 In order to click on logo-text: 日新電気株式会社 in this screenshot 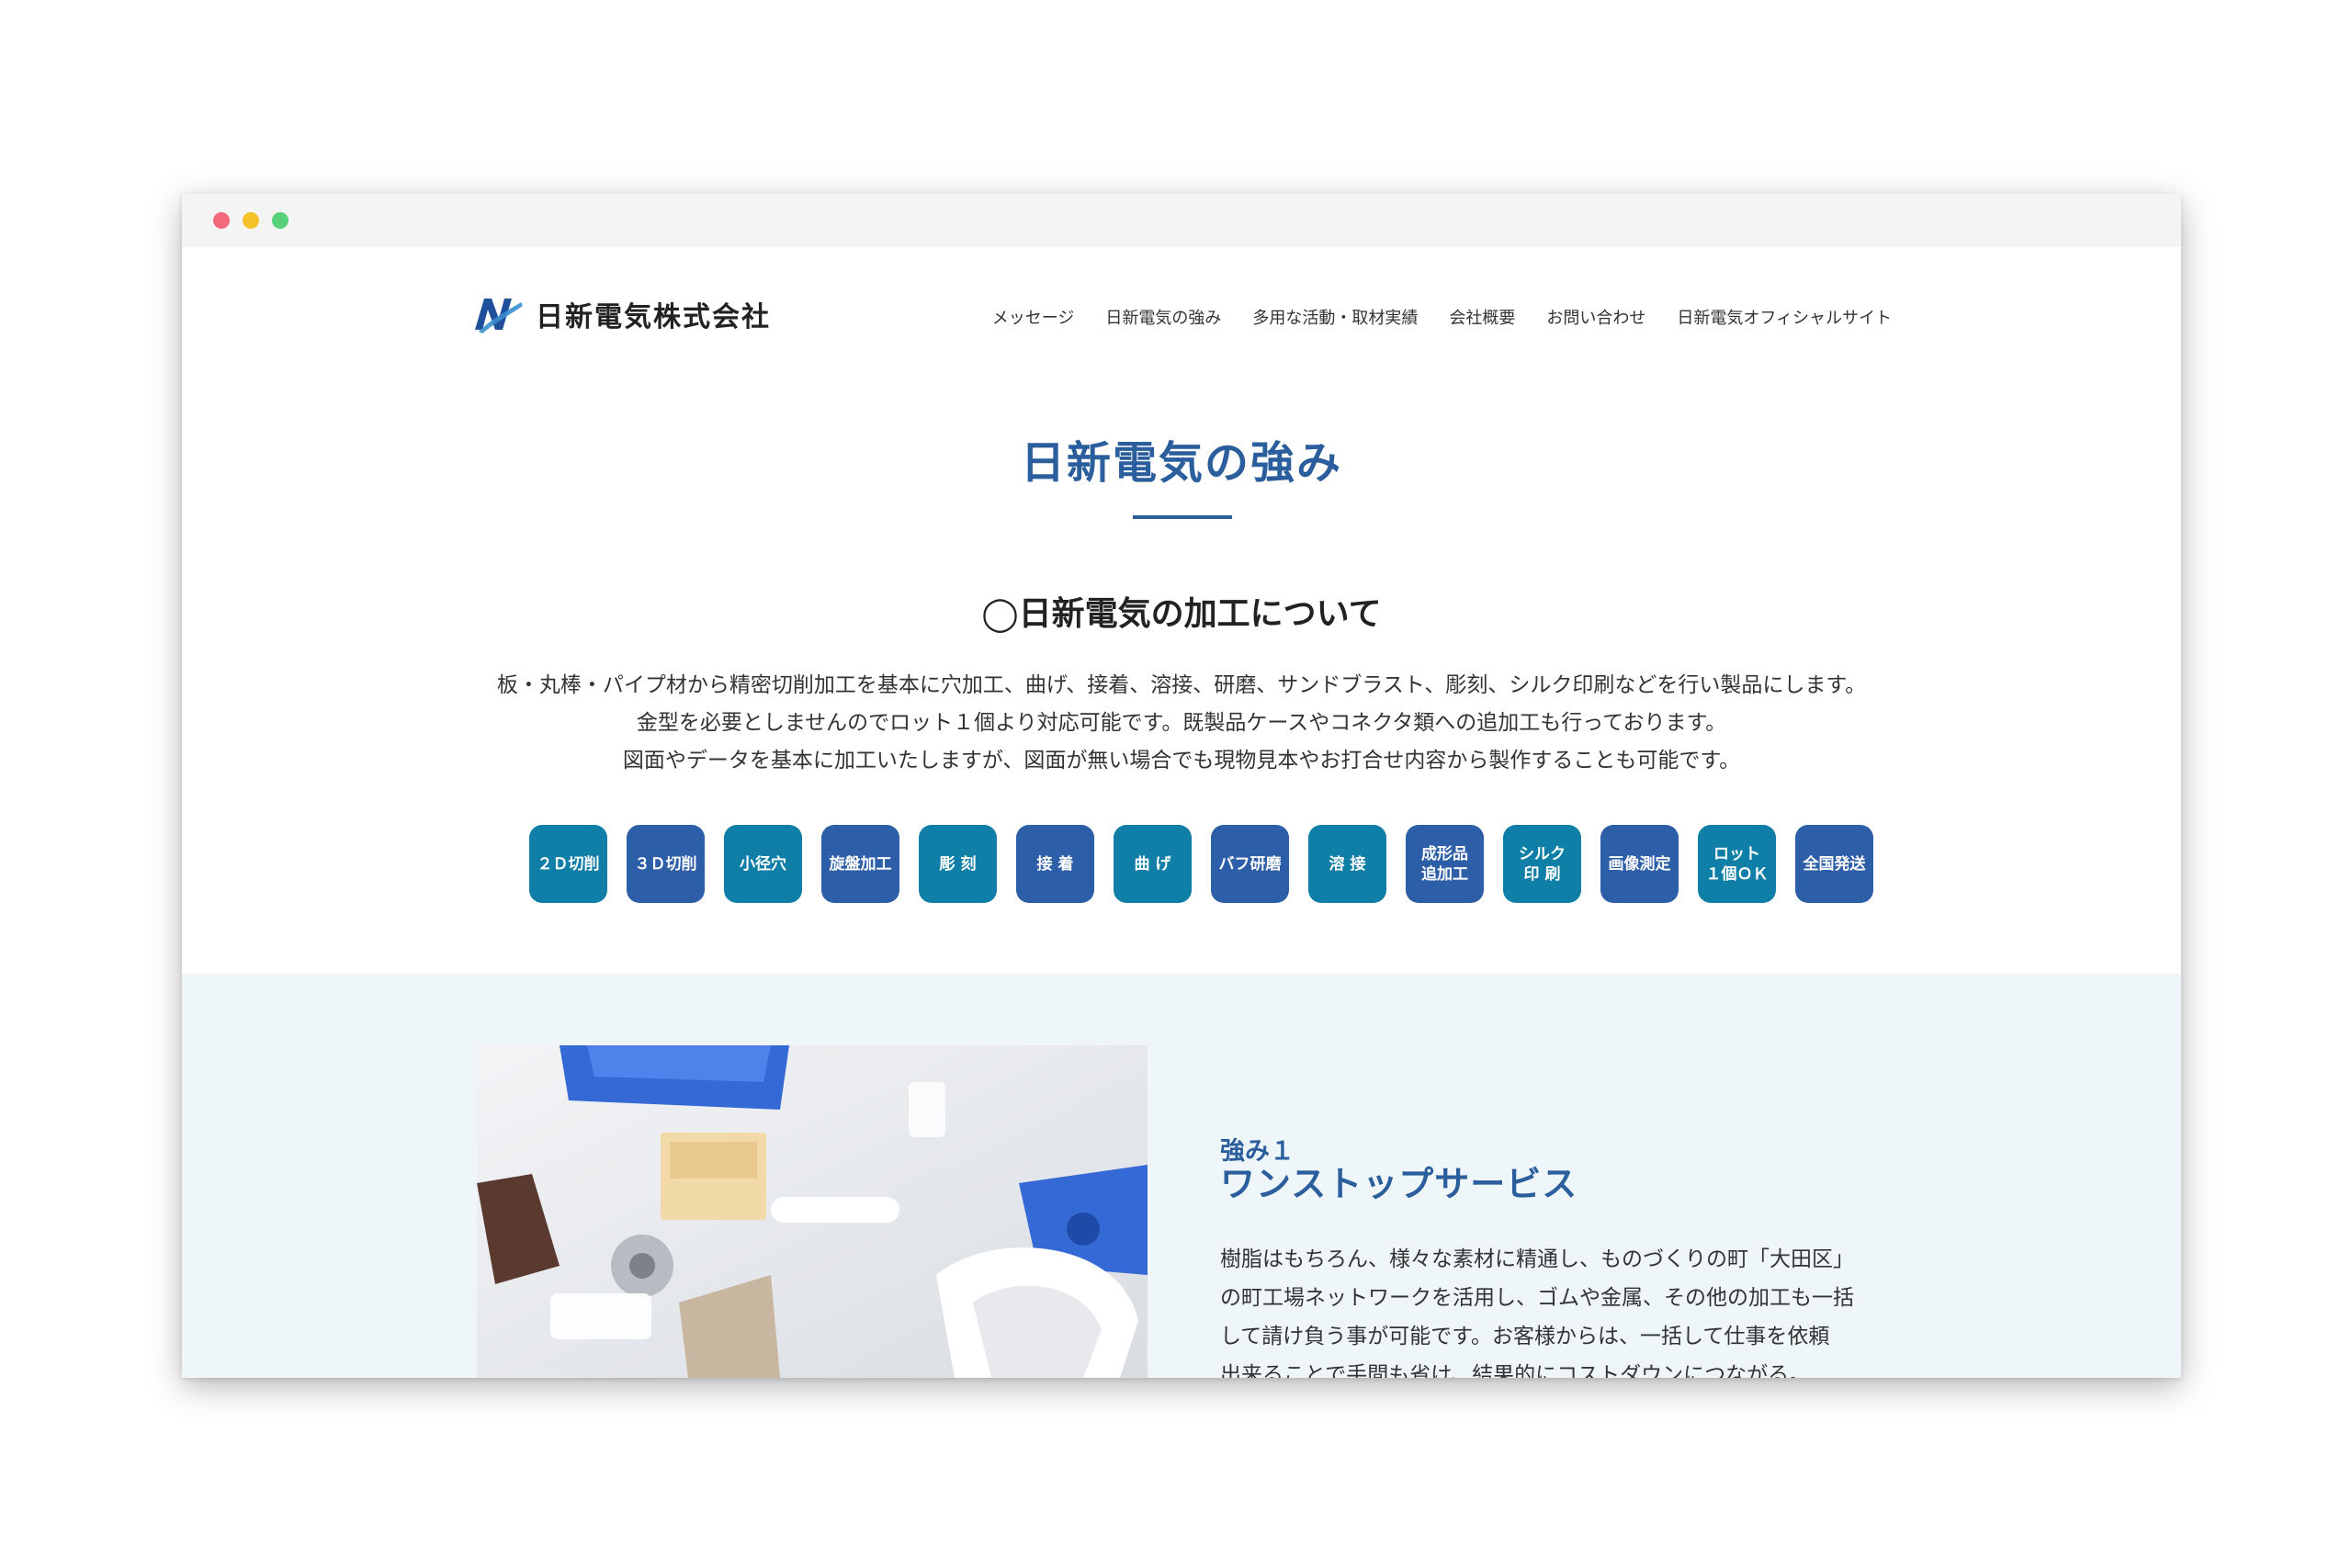, I will do `click(653, 317)`.